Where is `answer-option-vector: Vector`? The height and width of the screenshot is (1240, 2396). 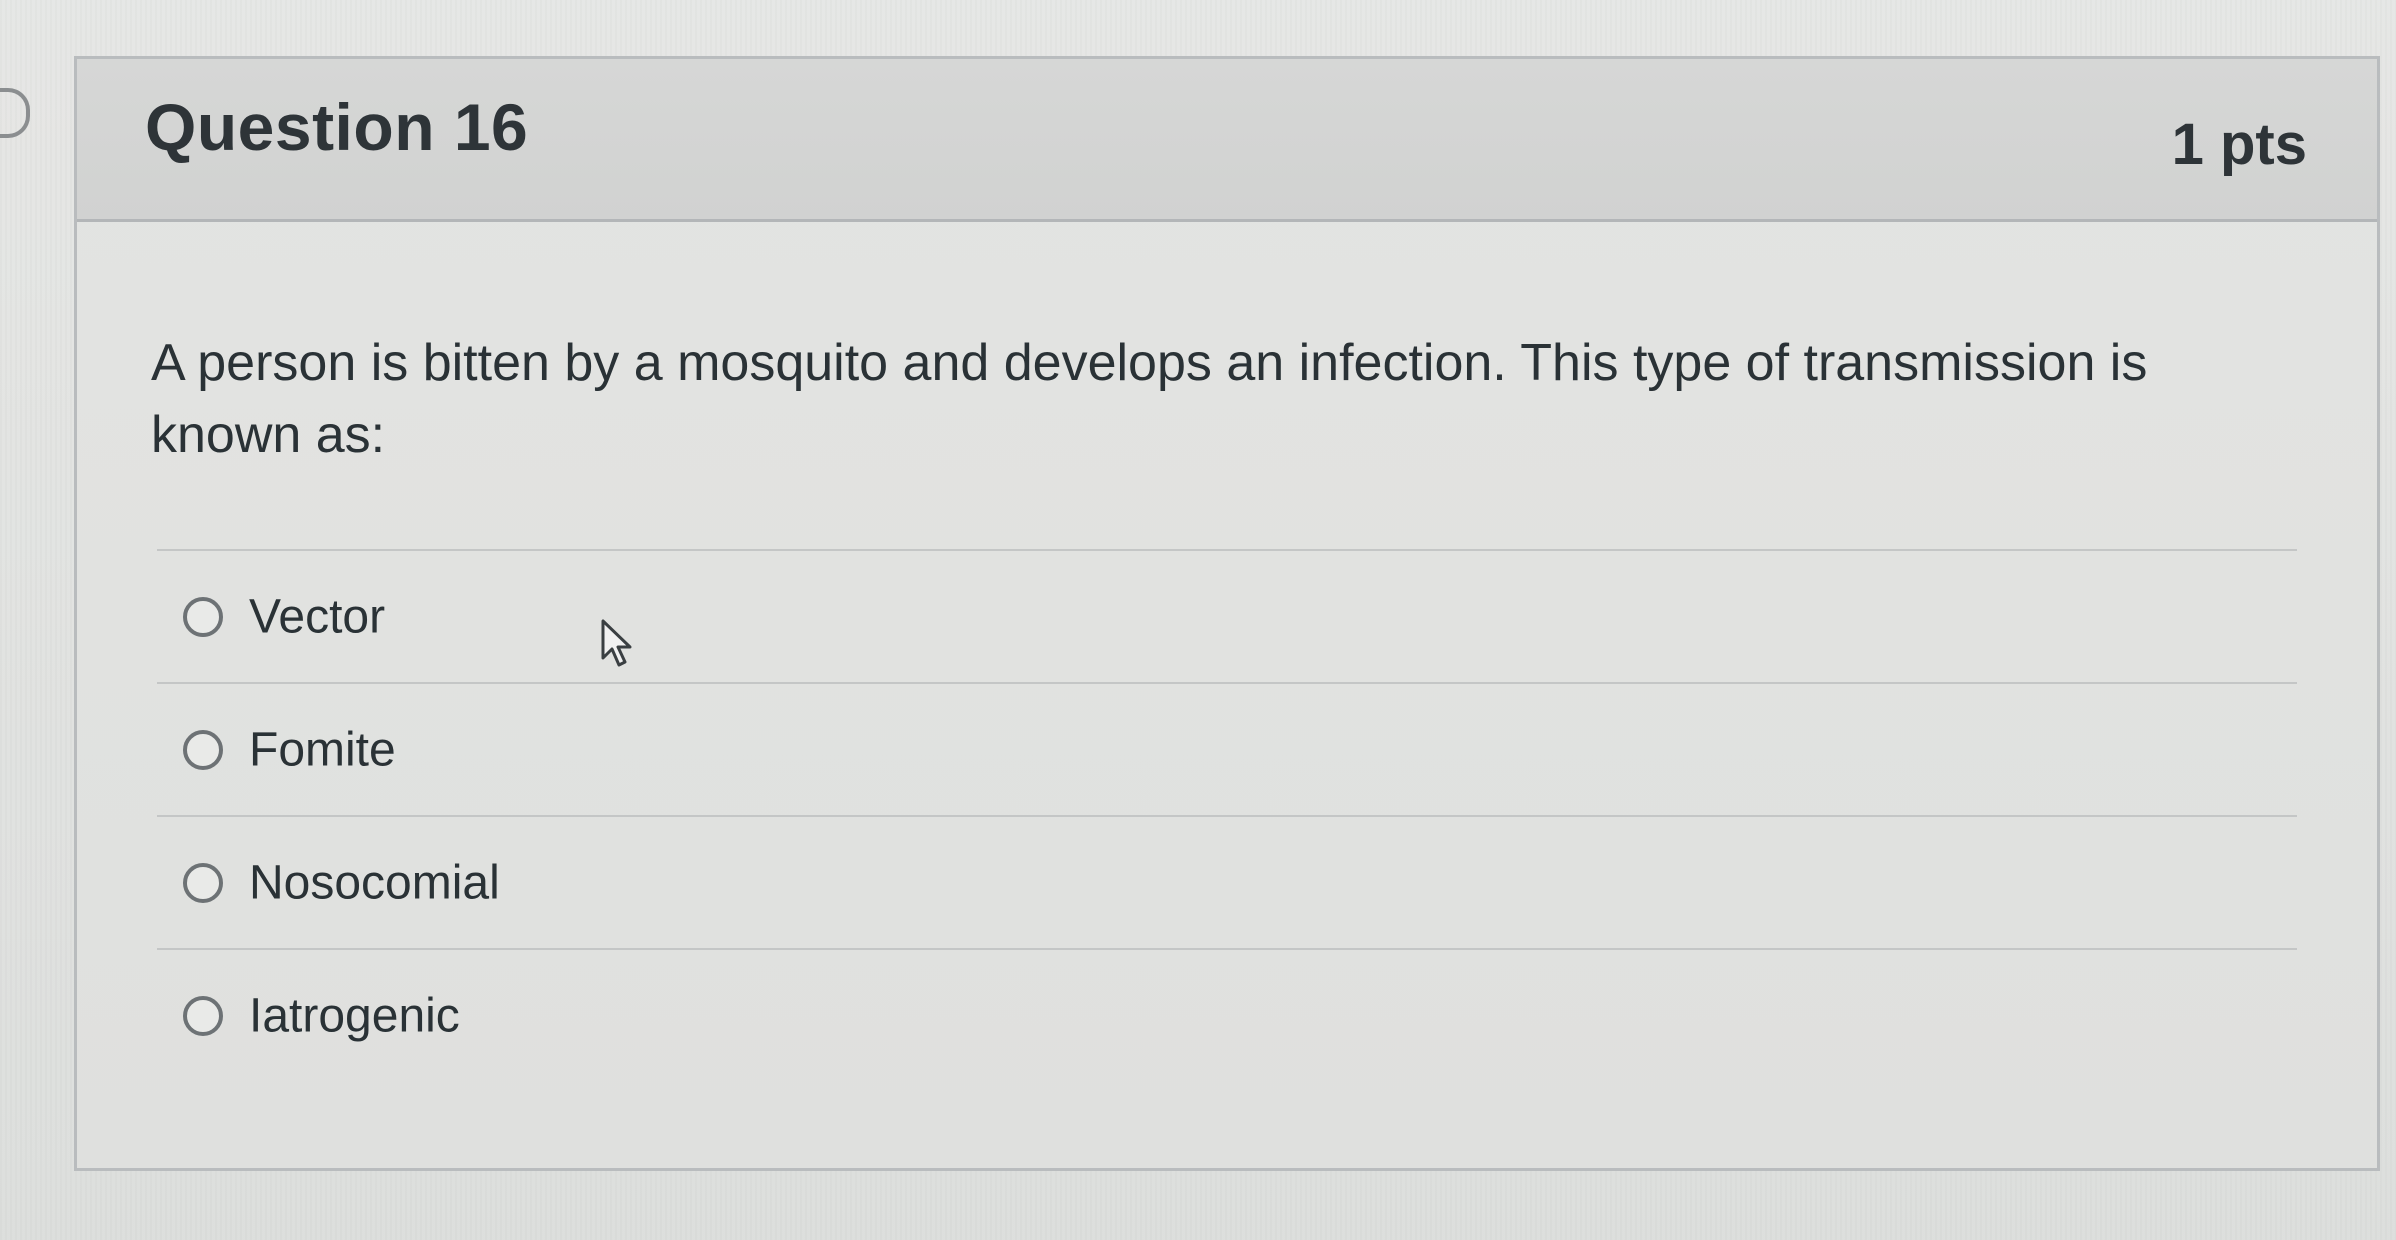 answer-option-vector: Vector is located at coordinates (1227, 615).